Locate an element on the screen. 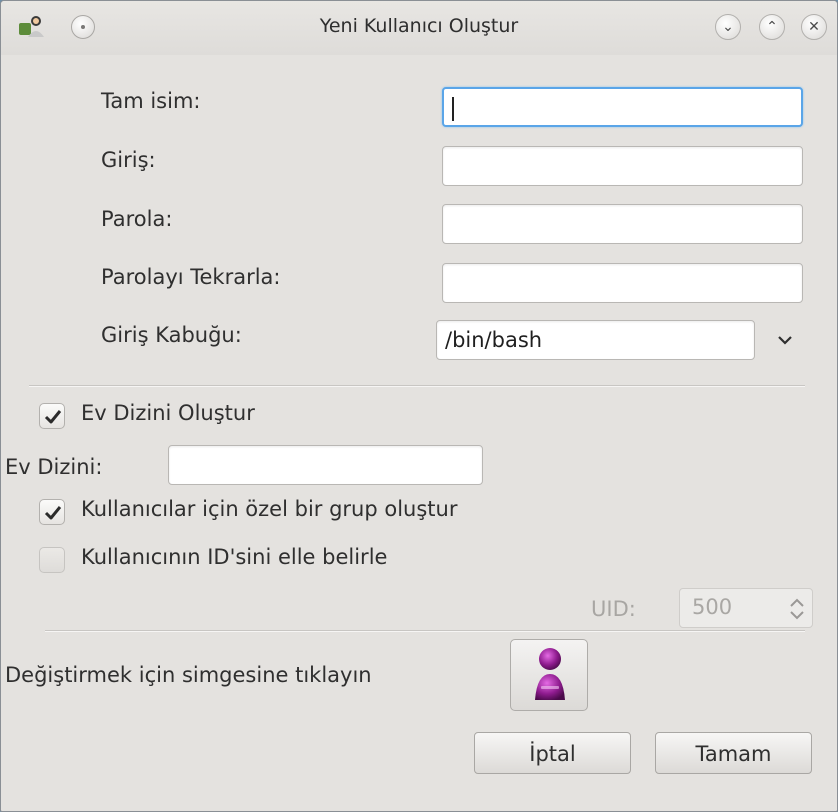  uid-spinbox: 500 is located at coordinates (746, 608).